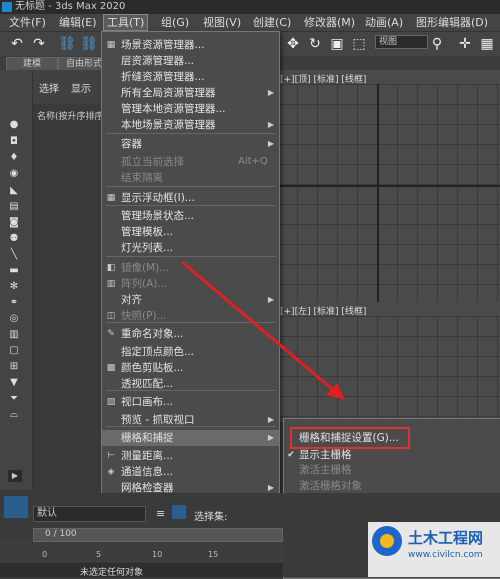 The height and width of the screenshot is (579, 500). What do you see at coordinates (157, 554) in the screenshot?
I see `tick-10: 10` at bounding box center [157, 554].